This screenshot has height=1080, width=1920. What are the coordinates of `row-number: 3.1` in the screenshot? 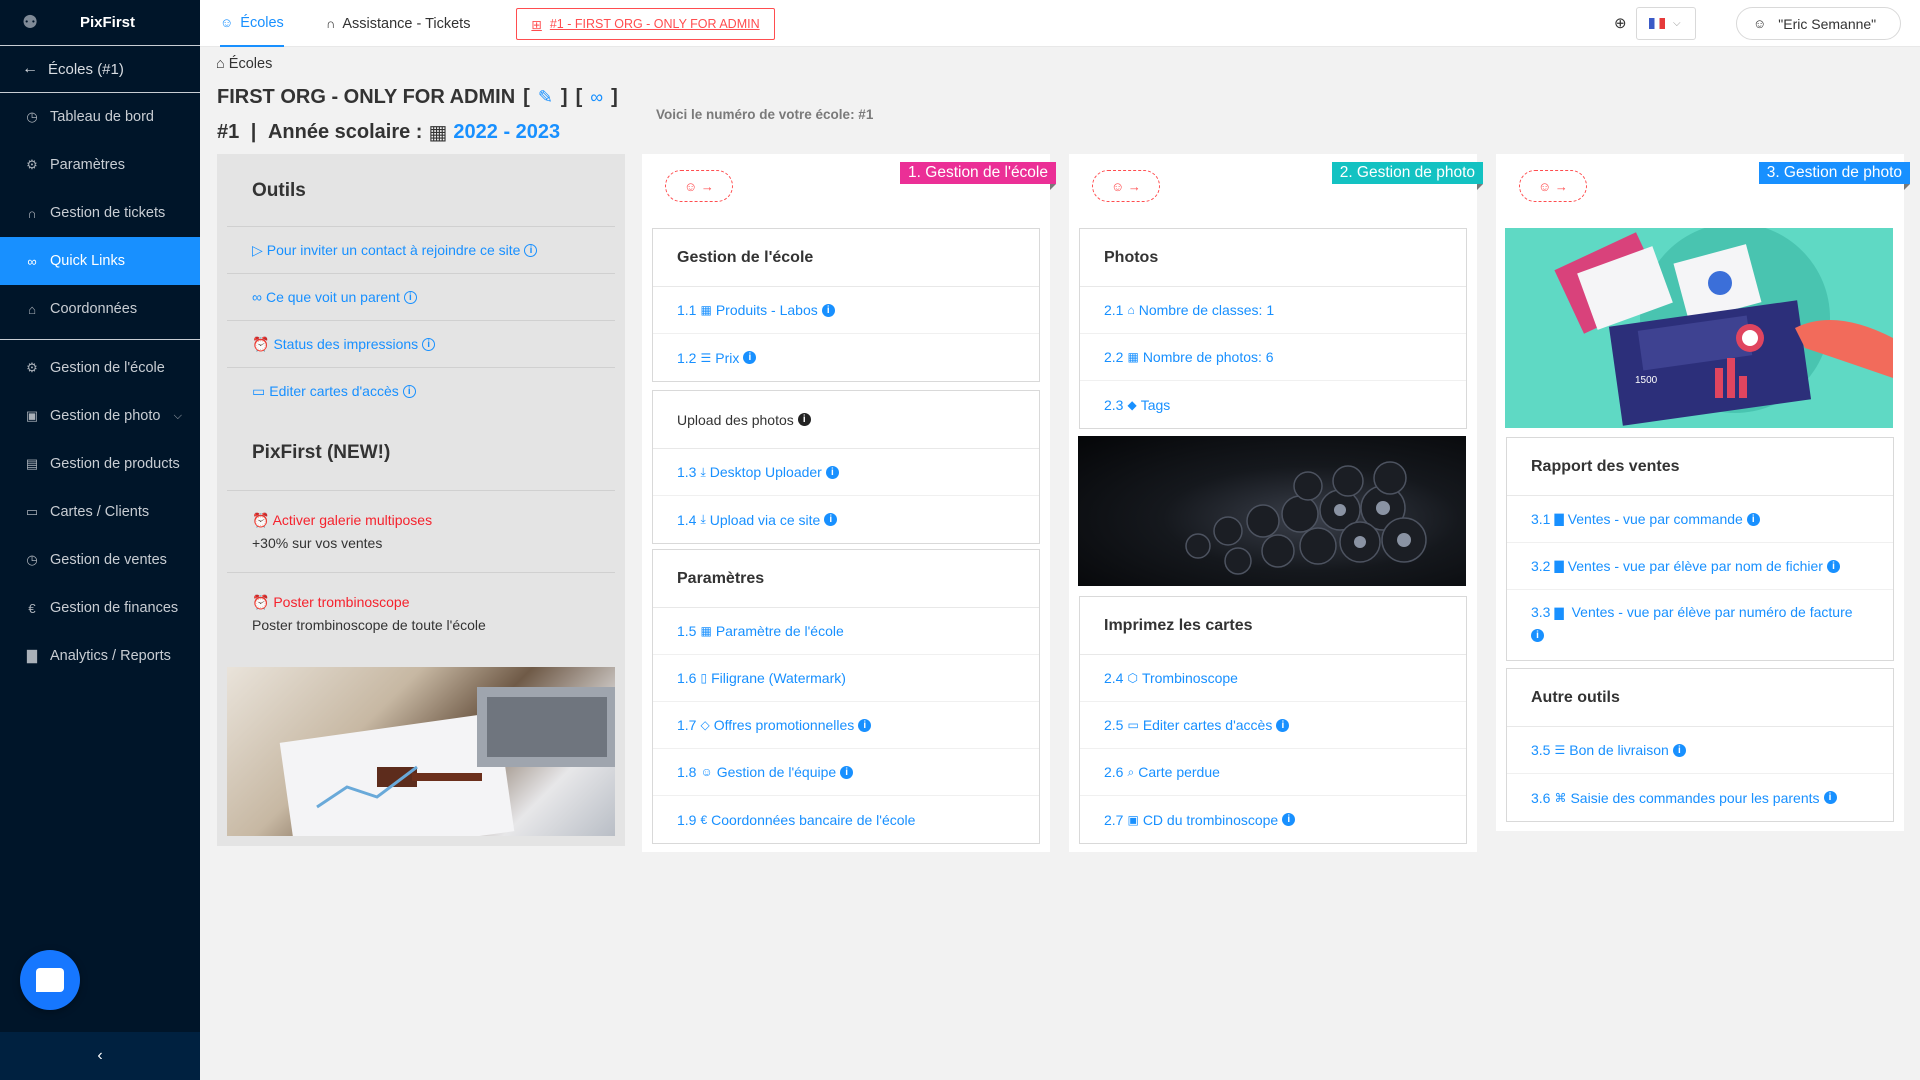 It's located at (1541, 519).